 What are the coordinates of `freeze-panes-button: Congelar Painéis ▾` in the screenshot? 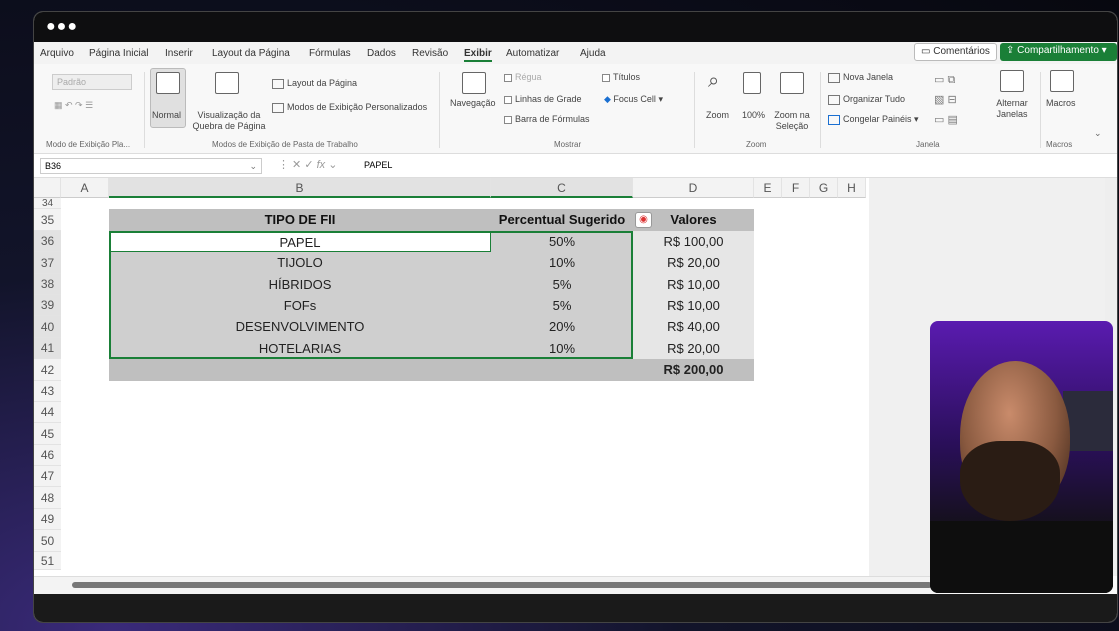 It's located at (873, 119).